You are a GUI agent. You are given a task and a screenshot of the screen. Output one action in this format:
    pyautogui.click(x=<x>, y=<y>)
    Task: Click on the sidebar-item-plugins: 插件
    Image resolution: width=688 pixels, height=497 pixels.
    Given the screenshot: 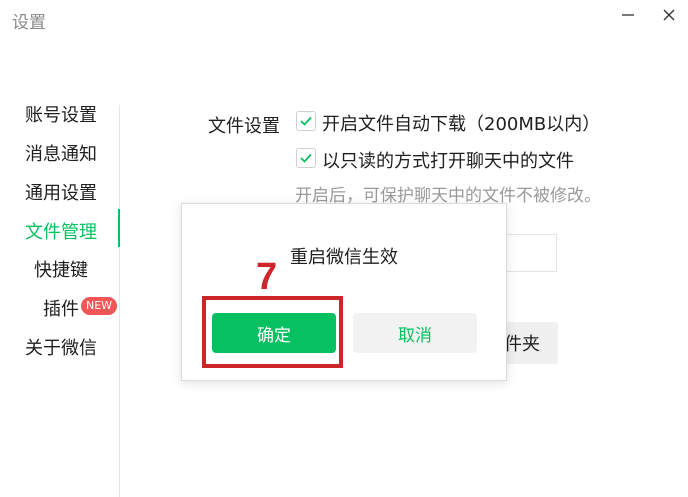 What is the action you would take?
    pyautogui.click(x=61, y=308)
    